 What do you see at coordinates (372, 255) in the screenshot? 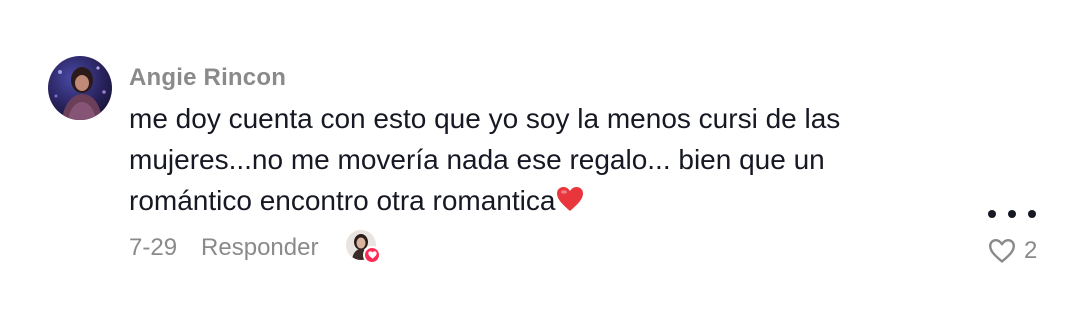
I see `heart-badge-icon` at bounding box center [372, 255].